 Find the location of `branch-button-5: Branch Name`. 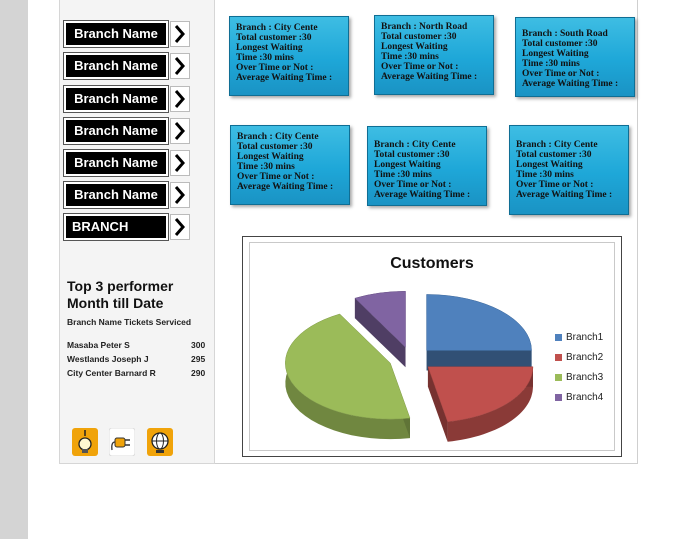

branch-button-5: Branch Name is located at coordinates (127, 163).